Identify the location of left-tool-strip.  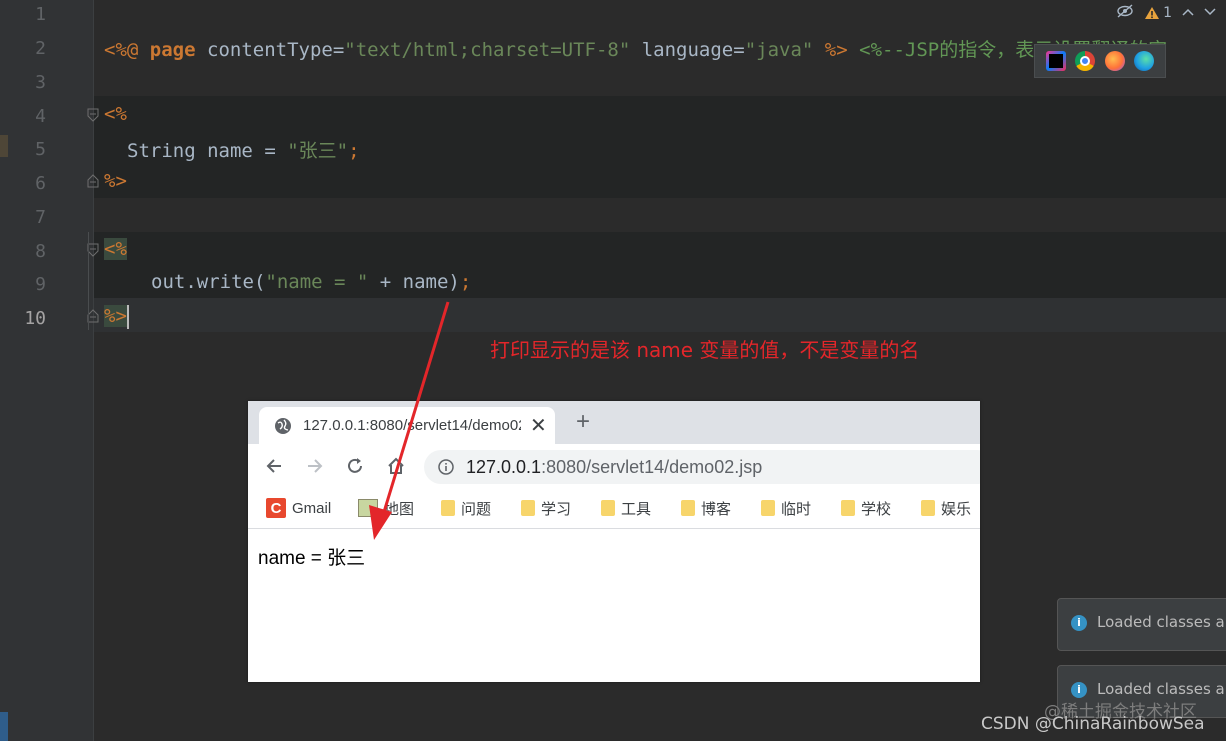
(4, 370).